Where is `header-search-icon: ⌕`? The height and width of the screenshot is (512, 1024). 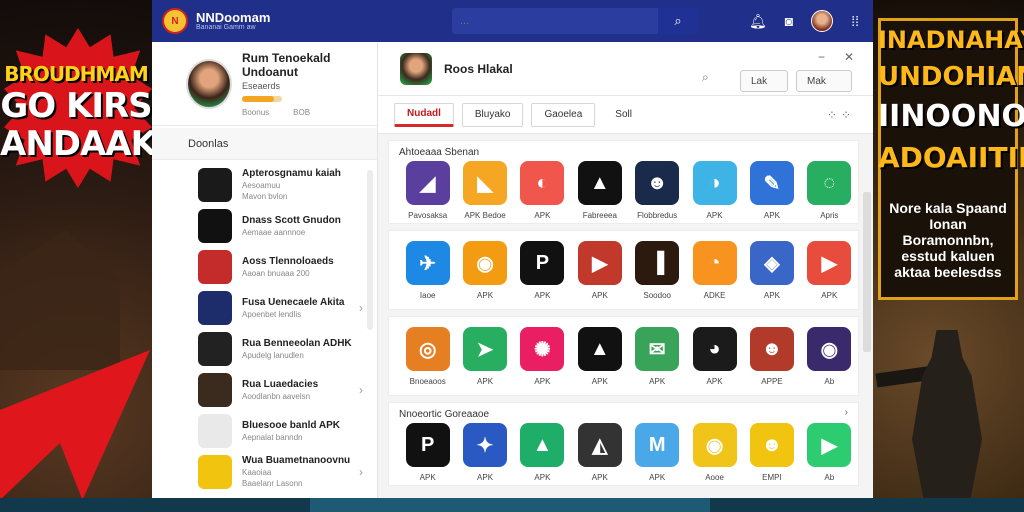
header-search-icon: ⌕ is located at coordinates (705, 77).